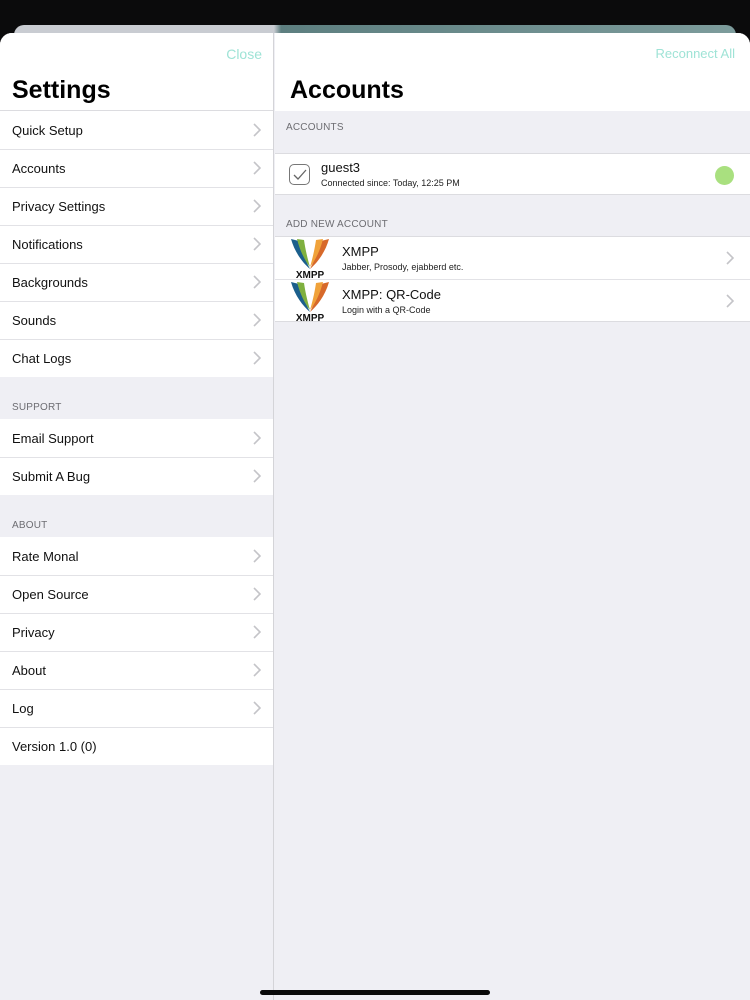  I want to click on reconnect-all-button: Reconnect All, so click(696, 53).